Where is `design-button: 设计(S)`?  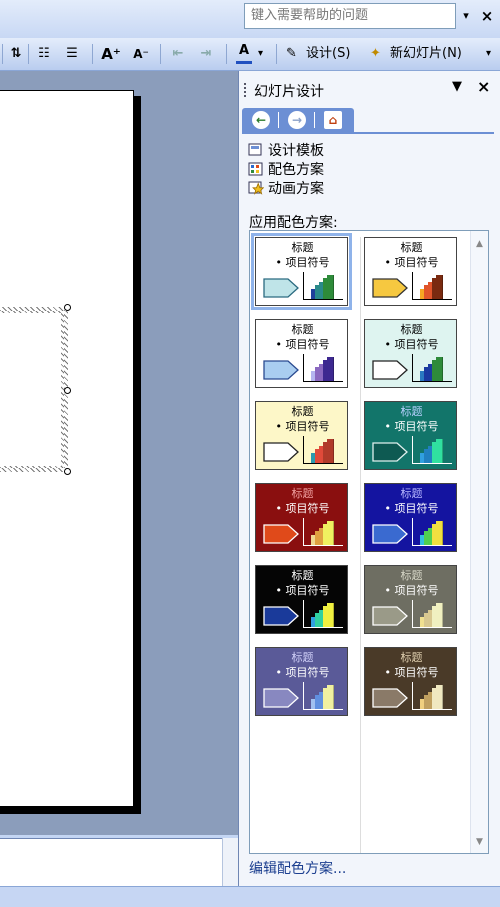 design-button: 设计(S) is located at coordinates (328, 54).